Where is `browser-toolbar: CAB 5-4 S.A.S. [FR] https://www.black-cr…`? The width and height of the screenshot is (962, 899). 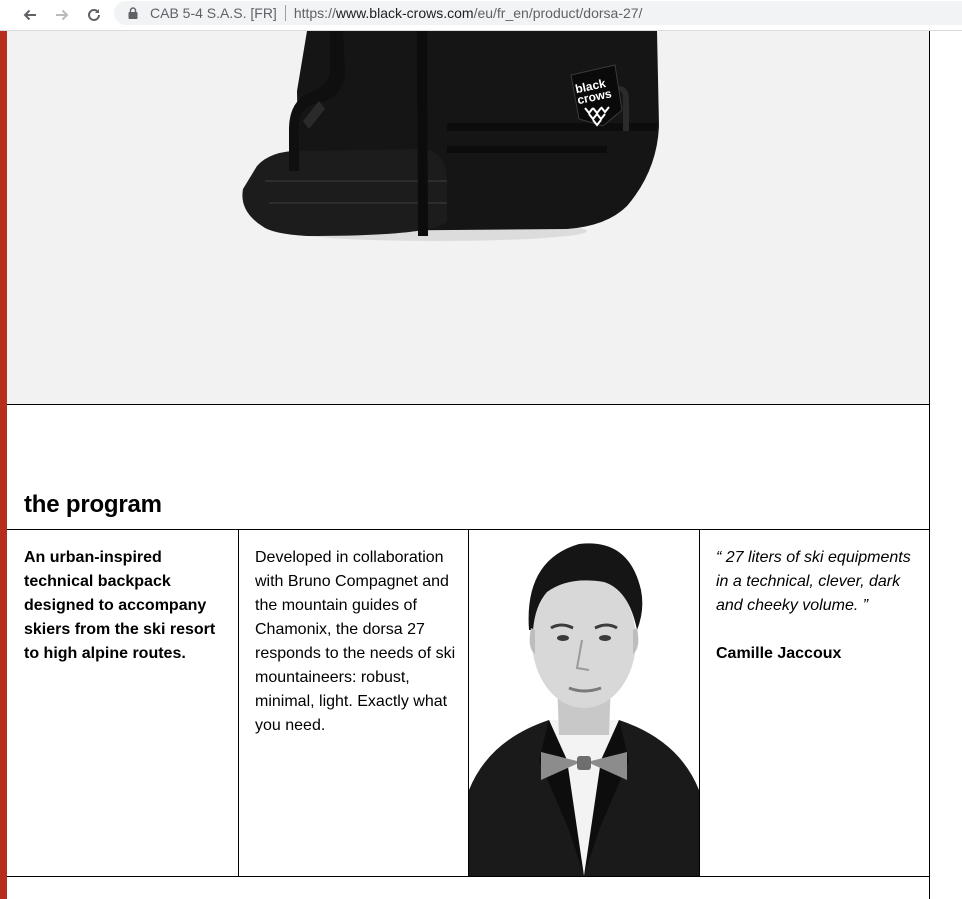 browser-toolbar: CAB 5-4 S.A.S. [FR] https://www.black-cr… is located at coordinates (481, 15).